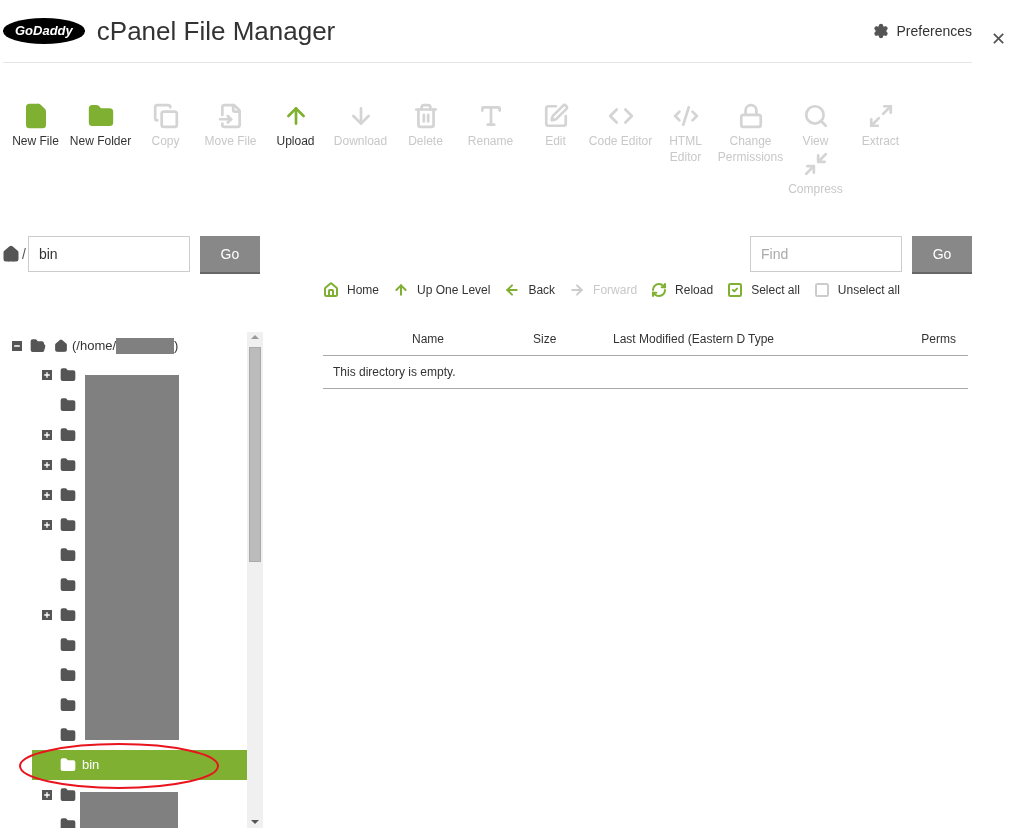 This screenshot has height=828, width=1016. What do you see at coordinates (100, 116) in the screenshot?
I see `folder-plus-icon` at bounding box center [100, 116].